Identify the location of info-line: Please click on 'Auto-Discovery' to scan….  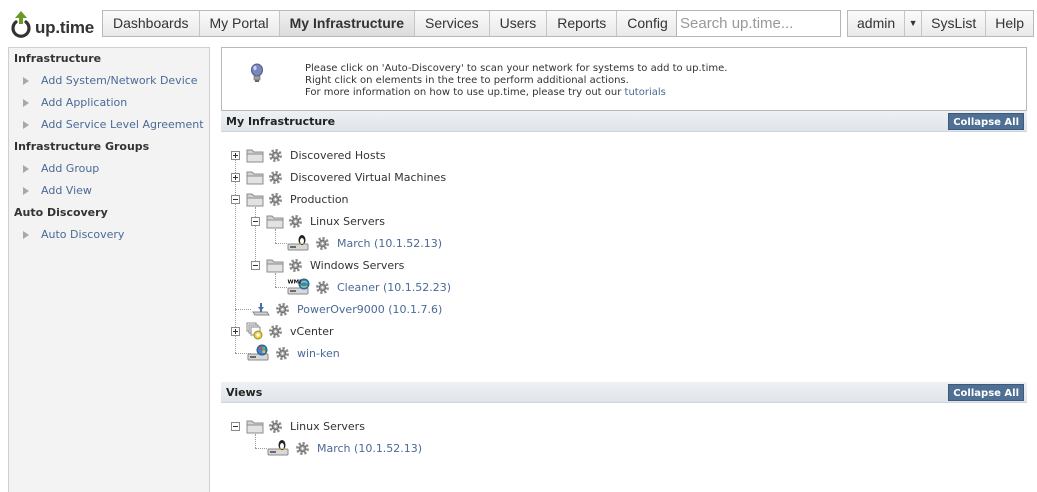
(516, 68).